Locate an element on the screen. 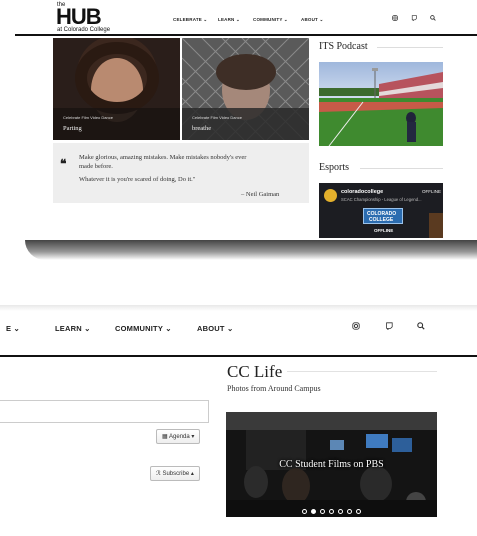 This screenshot has height=536, width=477. agenda-label: Agenda ▾ is located at coordinates (182, 437).